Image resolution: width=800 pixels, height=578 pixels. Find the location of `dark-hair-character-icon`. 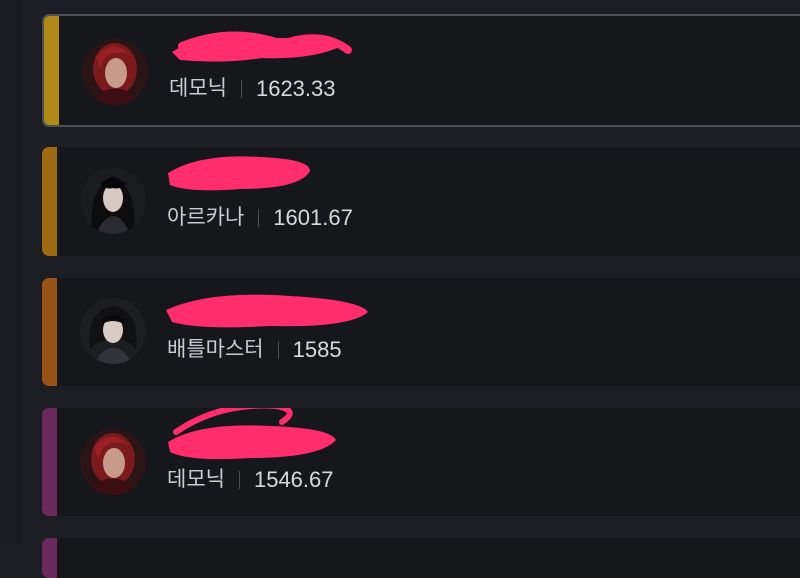

dark-hair-character-icon is located at coordinates (113, 331).